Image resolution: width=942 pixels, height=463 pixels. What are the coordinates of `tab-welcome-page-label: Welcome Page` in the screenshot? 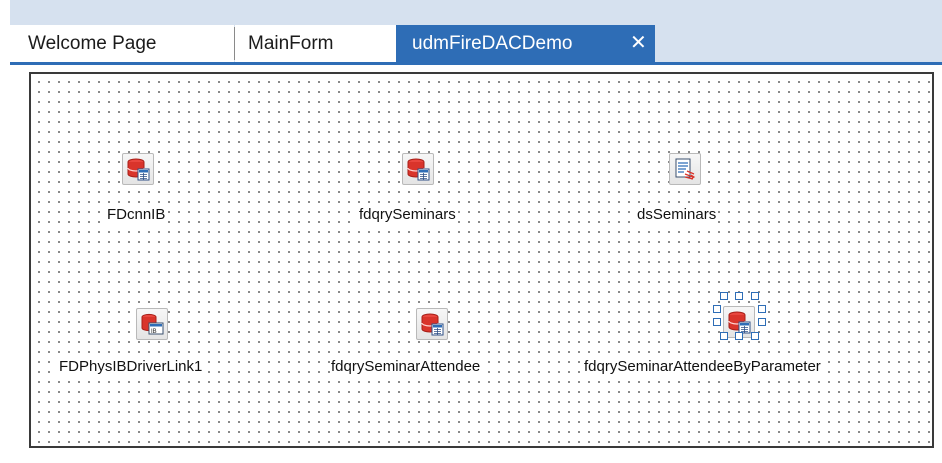 It's located at (92, 43).